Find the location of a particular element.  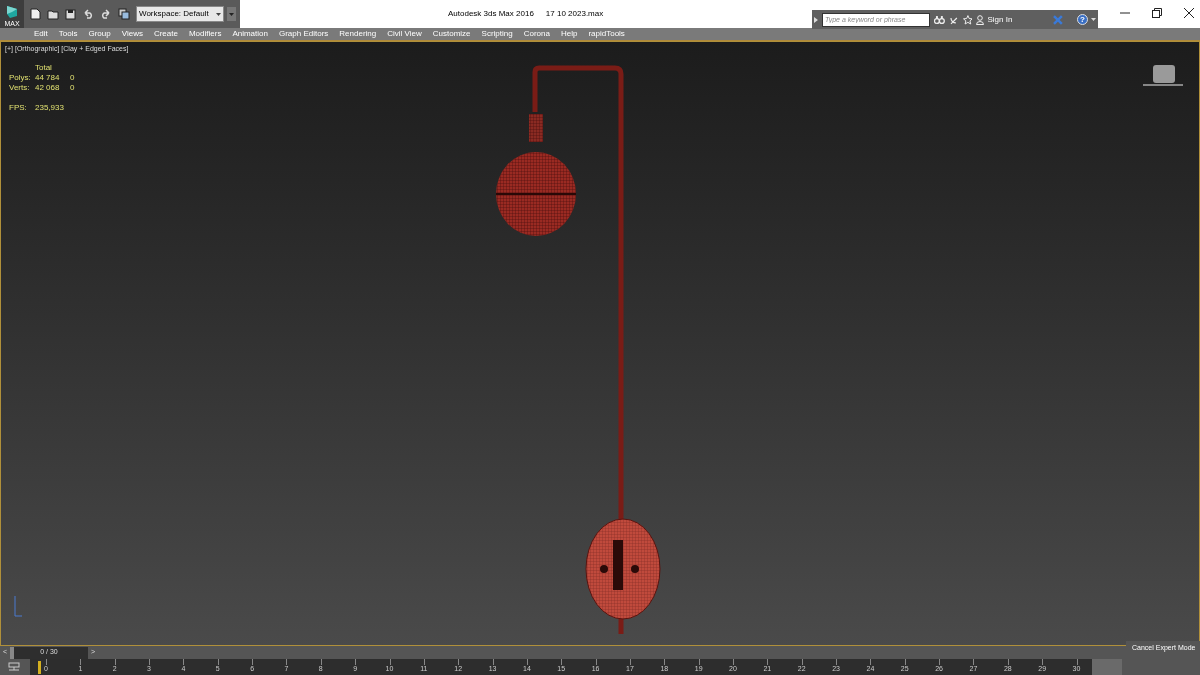

menu-item: Edit is located at coordinates (41, 34).